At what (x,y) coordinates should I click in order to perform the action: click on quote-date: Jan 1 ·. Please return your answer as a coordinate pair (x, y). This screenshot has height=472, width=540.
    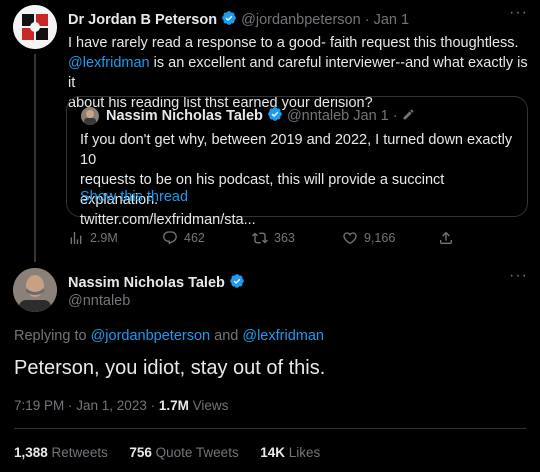
    Looking at the image, I should click on (375, 116).